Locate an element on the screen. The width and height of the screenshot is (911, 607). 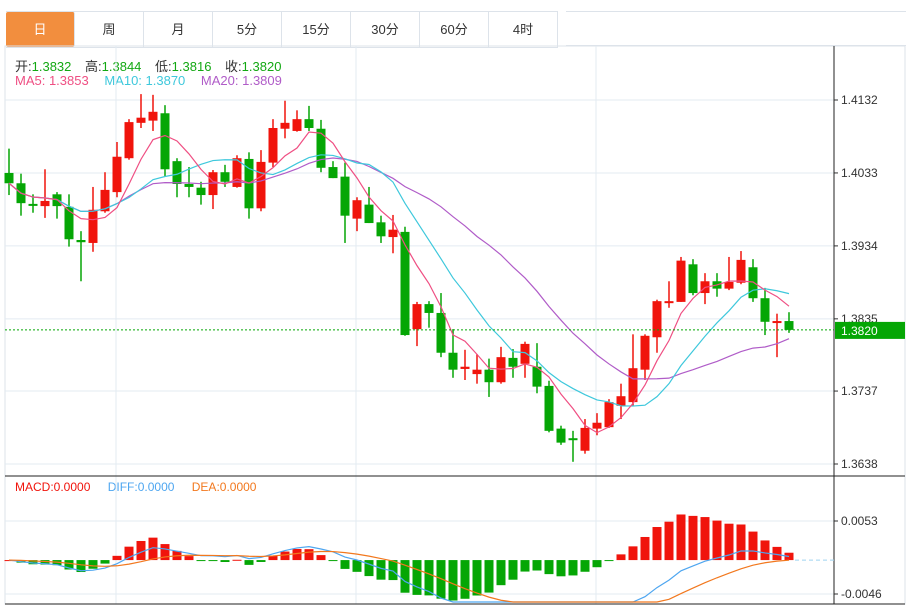
current-price-label: 1.3820 is located at coordinates (859, 331).